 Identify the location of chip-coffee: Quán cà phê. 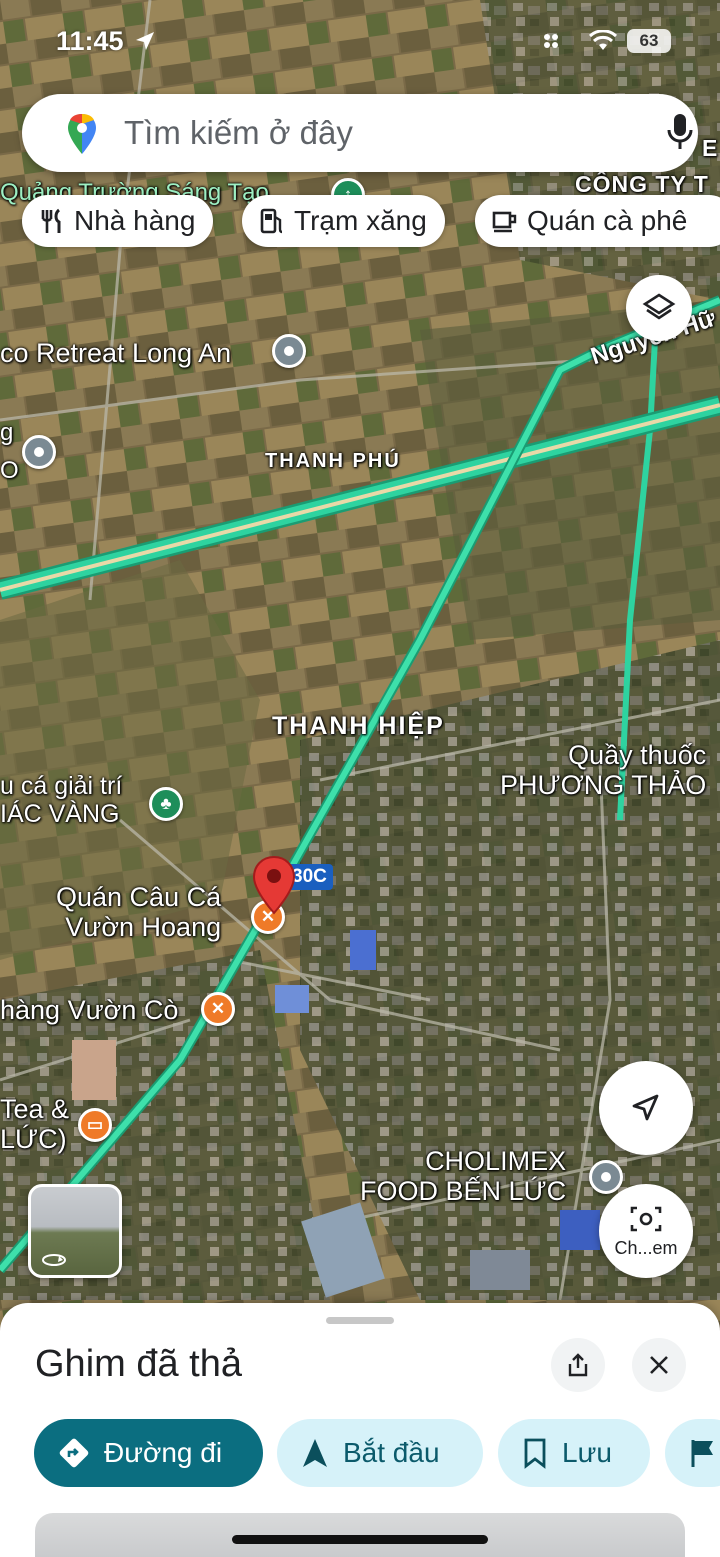
(597, 221).